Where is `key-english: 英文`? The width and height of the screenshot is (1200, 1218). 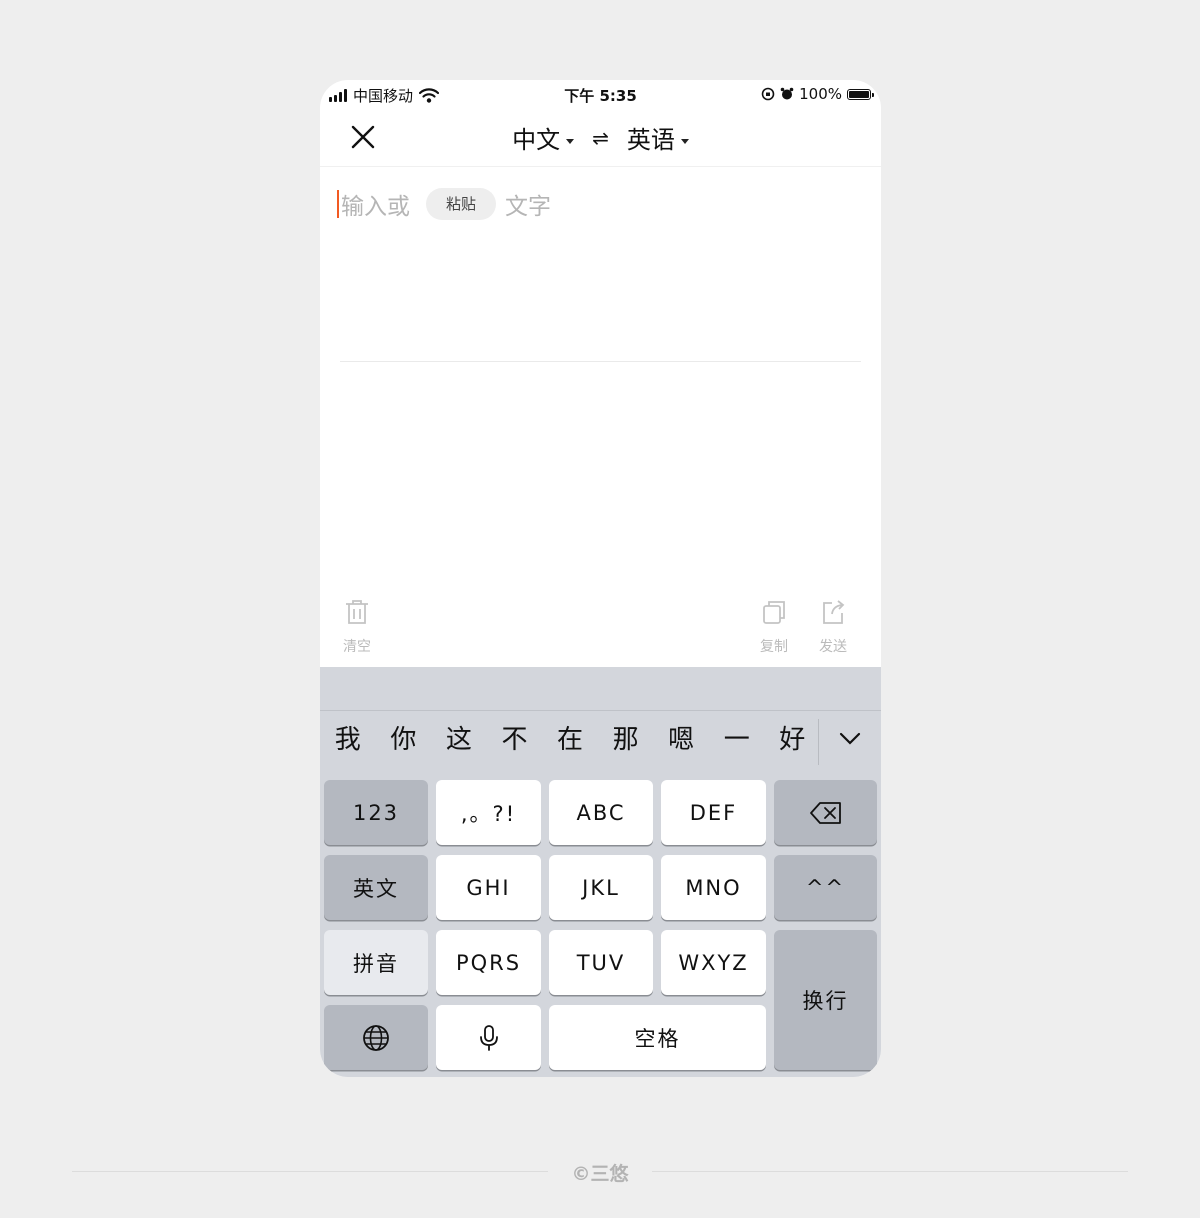 key-english: 英文 is located at coordinates (376, 887).